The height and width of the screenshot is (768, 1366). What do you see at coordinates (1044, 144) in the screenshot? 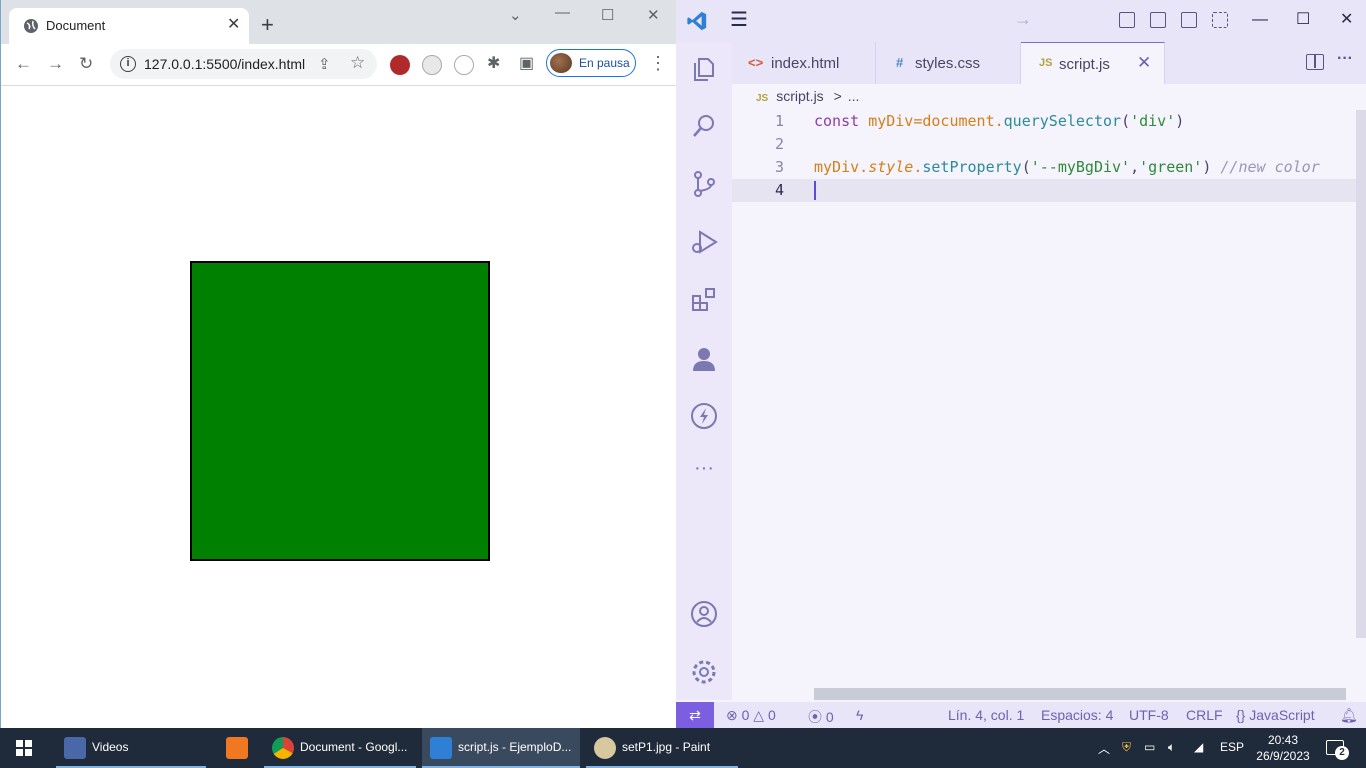
I see `code-line-2: 2` at bounding box center [1044, 144].